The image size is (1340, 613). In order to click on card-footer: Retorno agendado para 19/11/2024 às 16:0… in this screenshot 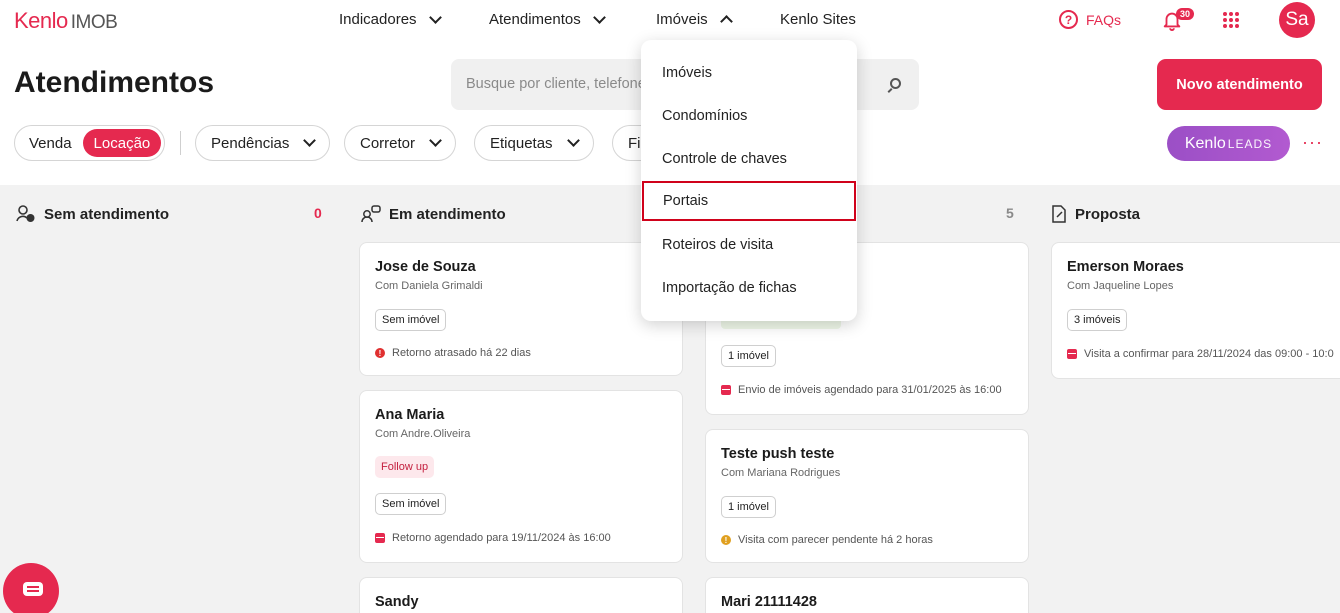, I will do `click(493, 538)`.